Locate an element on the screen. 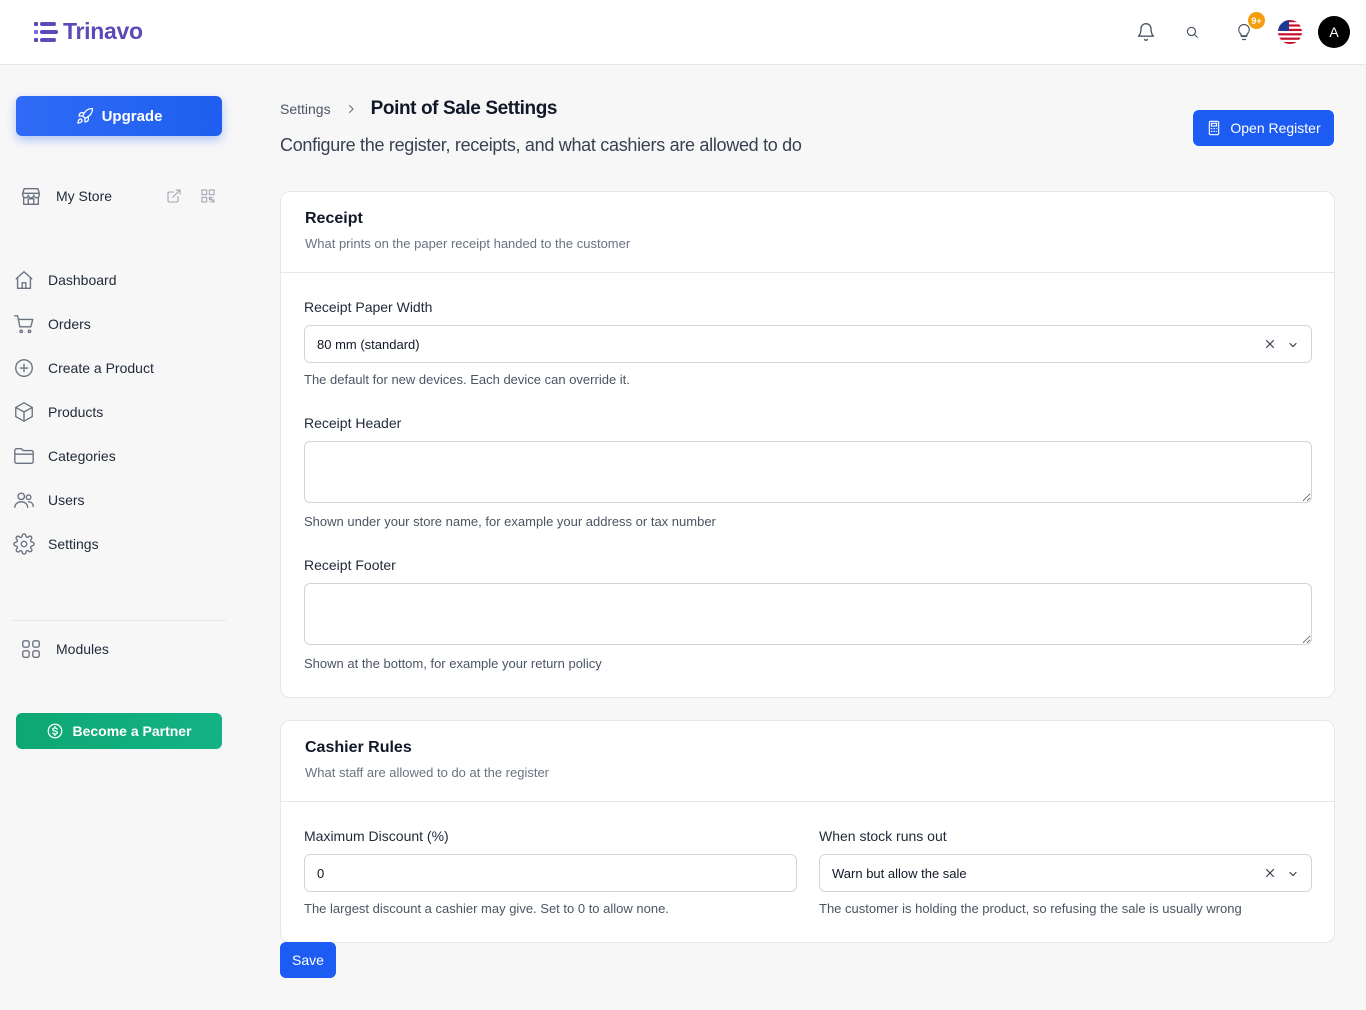 The height and width of the screenshot is (1010, 1366). bell-icon is located at coordinates (1146, 32).